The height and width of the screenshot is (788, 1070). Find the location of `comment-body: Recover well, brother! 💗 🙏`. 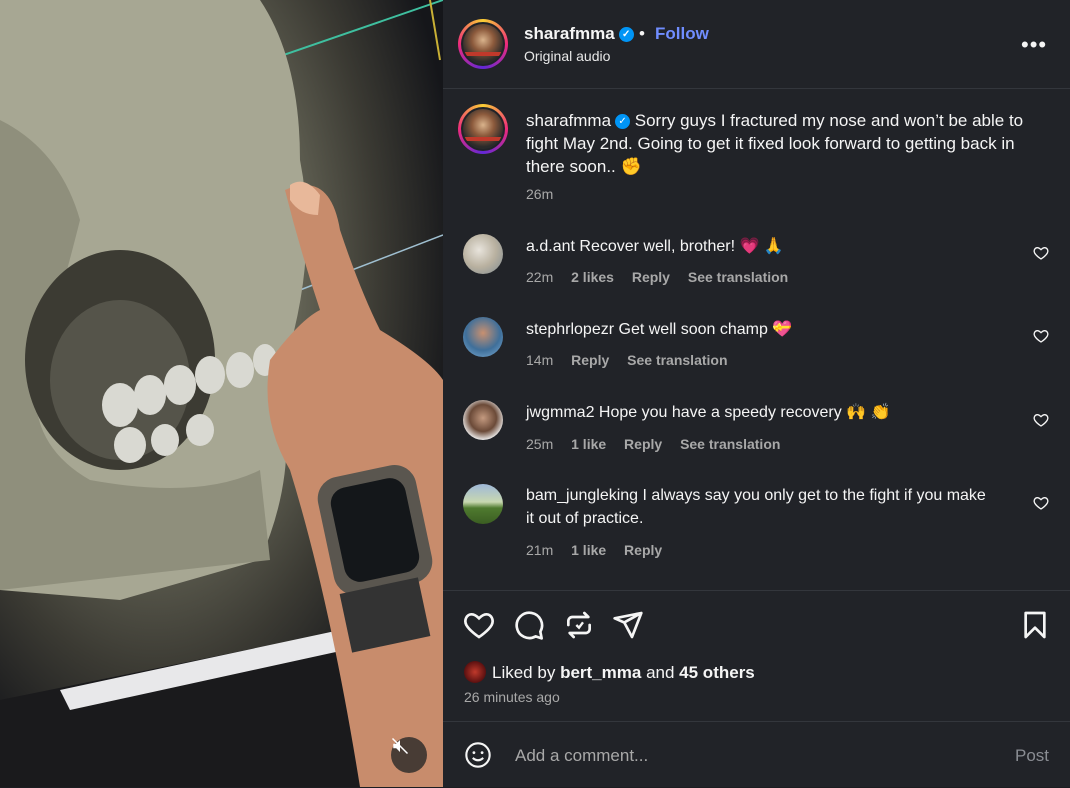

comment-body: Recover well, brother! 💗 🙏 is located at coordinates (681, 246).